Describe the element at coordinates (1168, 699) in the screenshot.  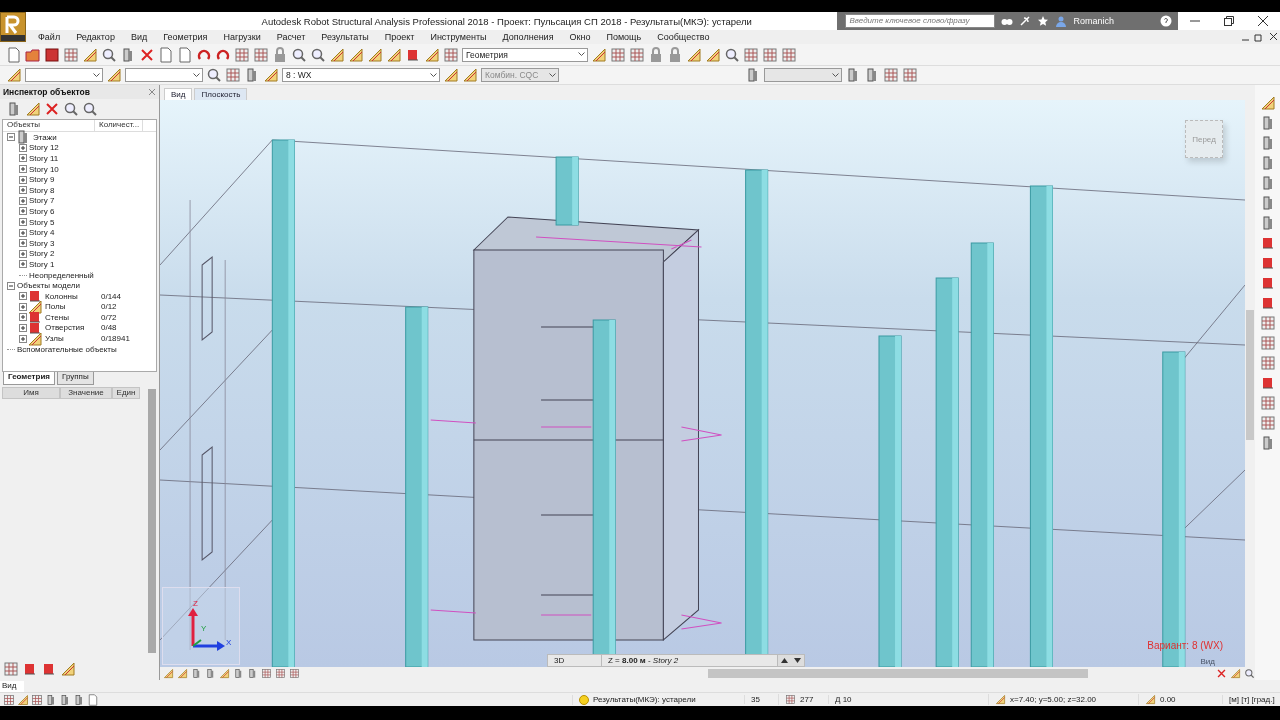
I see `status-value: 0.00` at that location.